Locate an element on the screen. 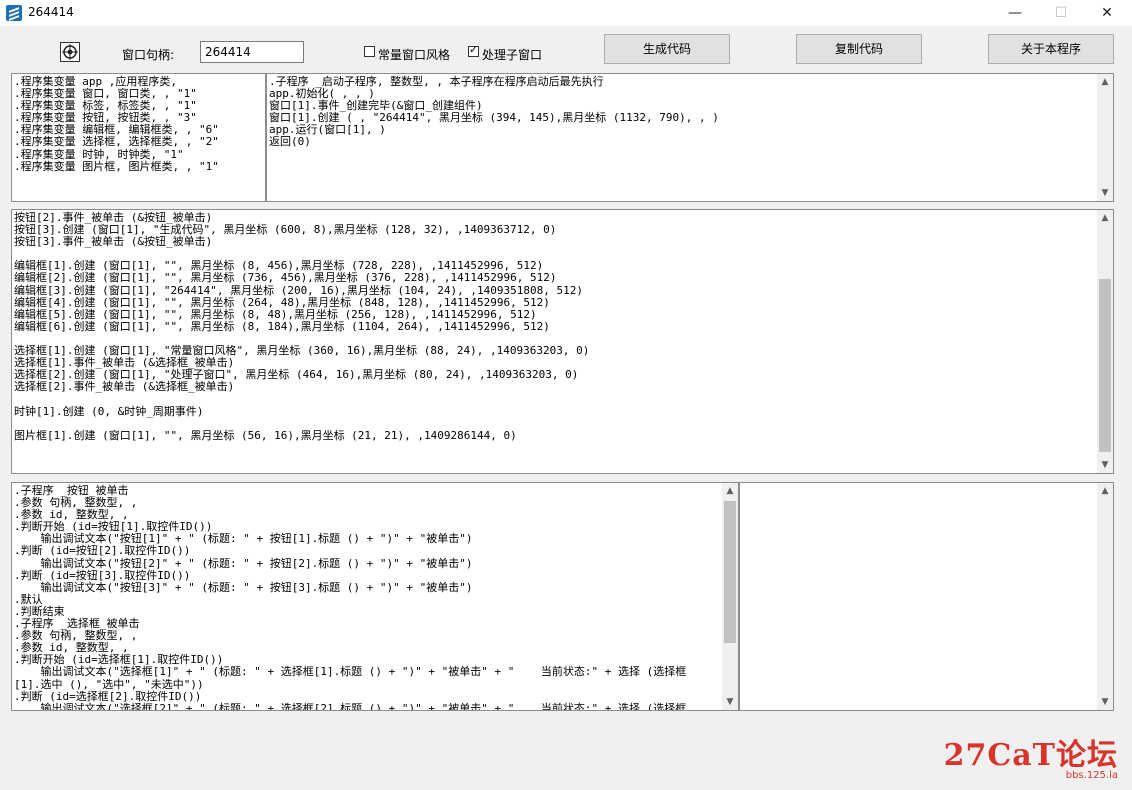  generate-code-button: 生成代码 is located at coordinates (667, 49).